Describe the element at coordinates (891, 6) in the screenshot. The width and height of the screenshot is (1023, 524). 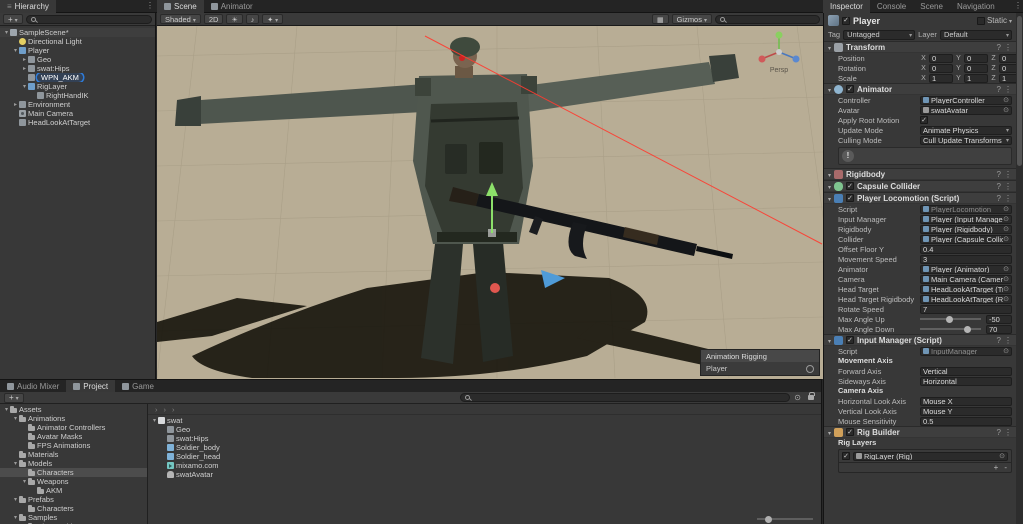
I see `tab-console: Console` at that location.